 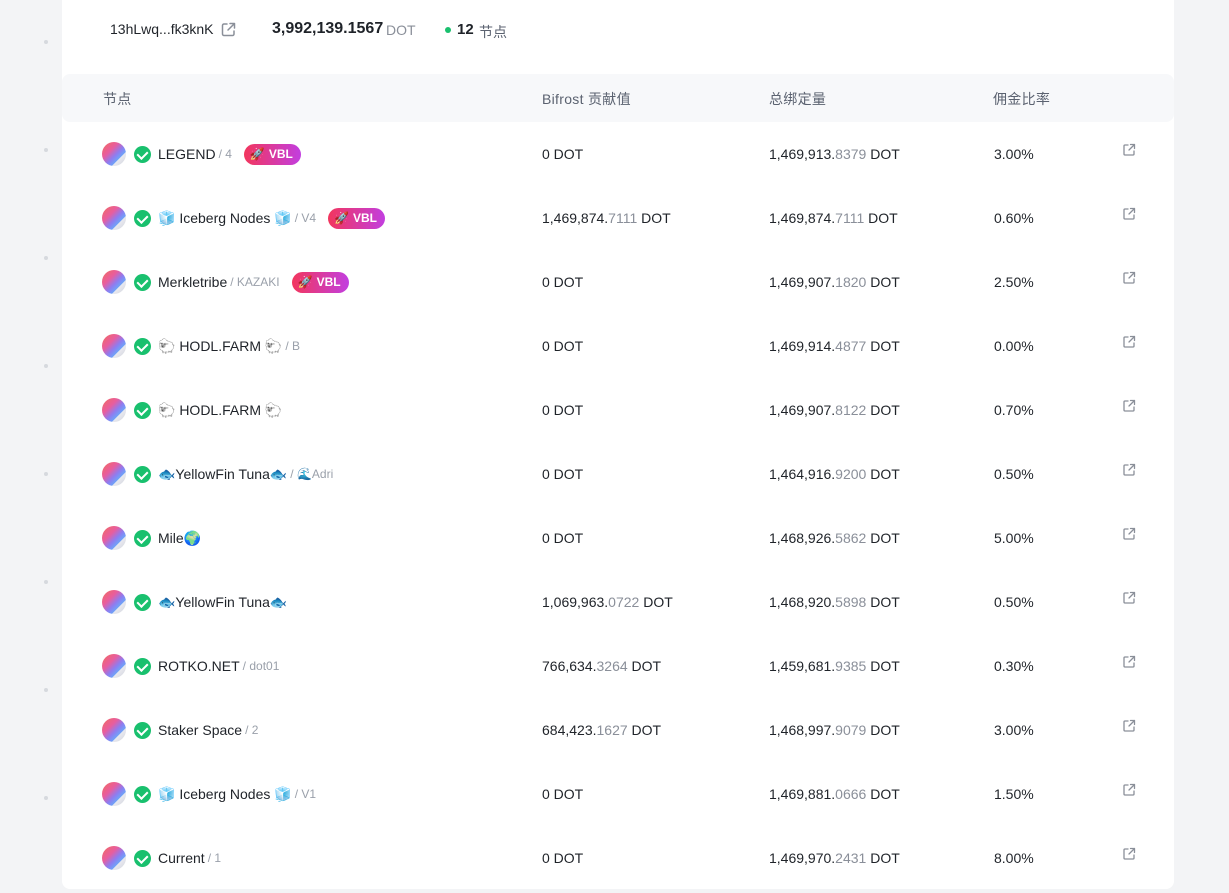 What do you see at coordinates (357, 218) in the screenshot?
I see `vbl-badge: 🚀 VBL` at bounding box center [357, 218].